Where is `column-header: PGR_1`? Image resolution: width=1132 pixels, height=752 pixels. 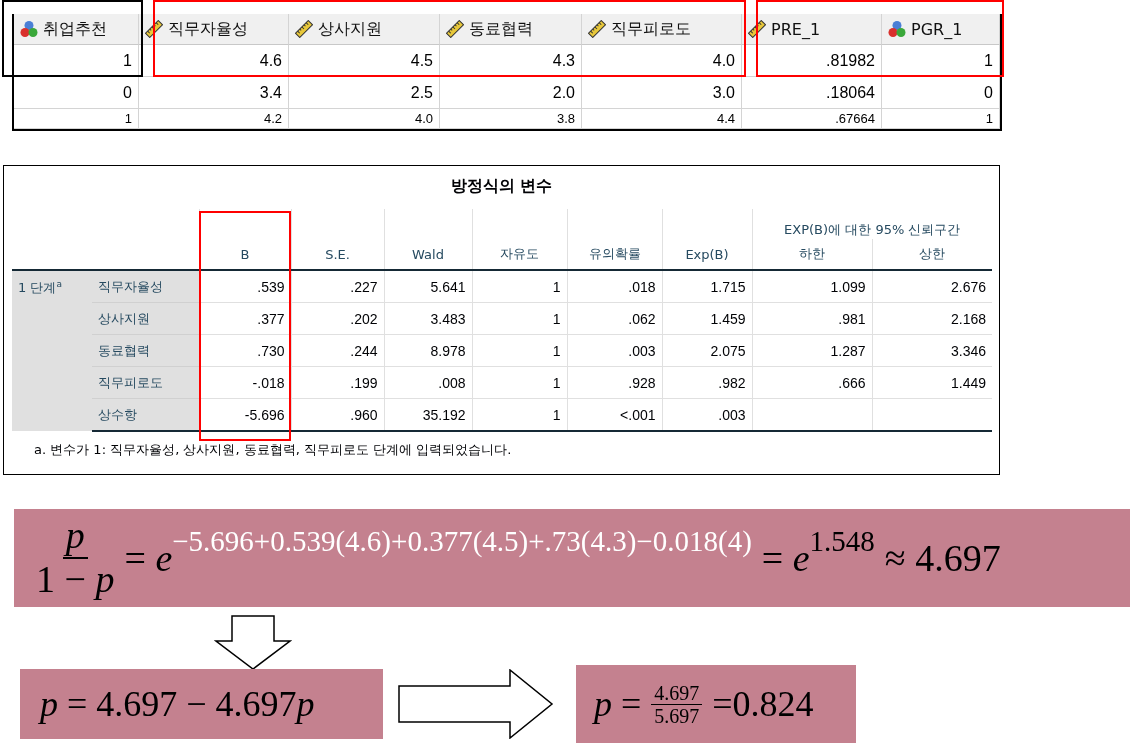
column-header: PGR_1 is located at coordinates (941, 29).